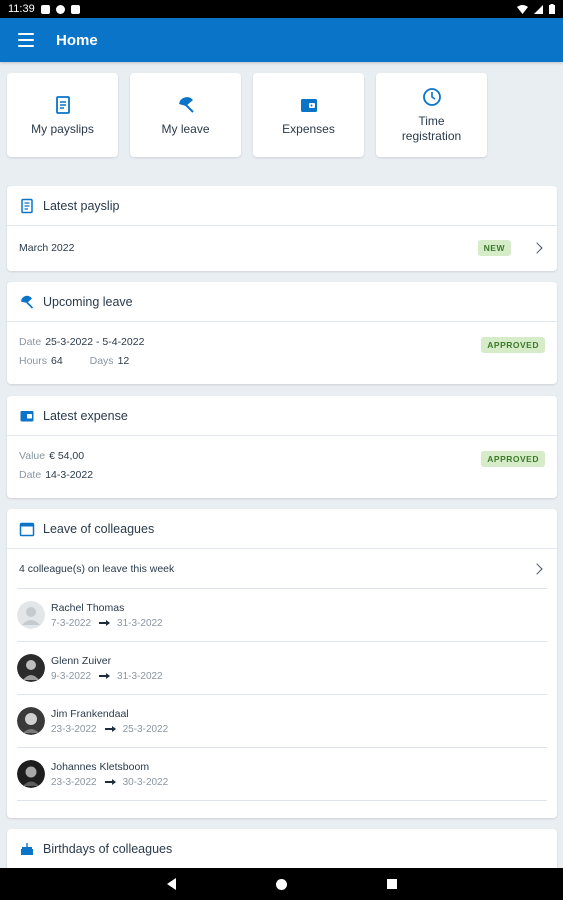 Image resolution: width=563 pixels, height=900 pixels. I want to click on tile-my-leave: My leave, so click(185, 115).